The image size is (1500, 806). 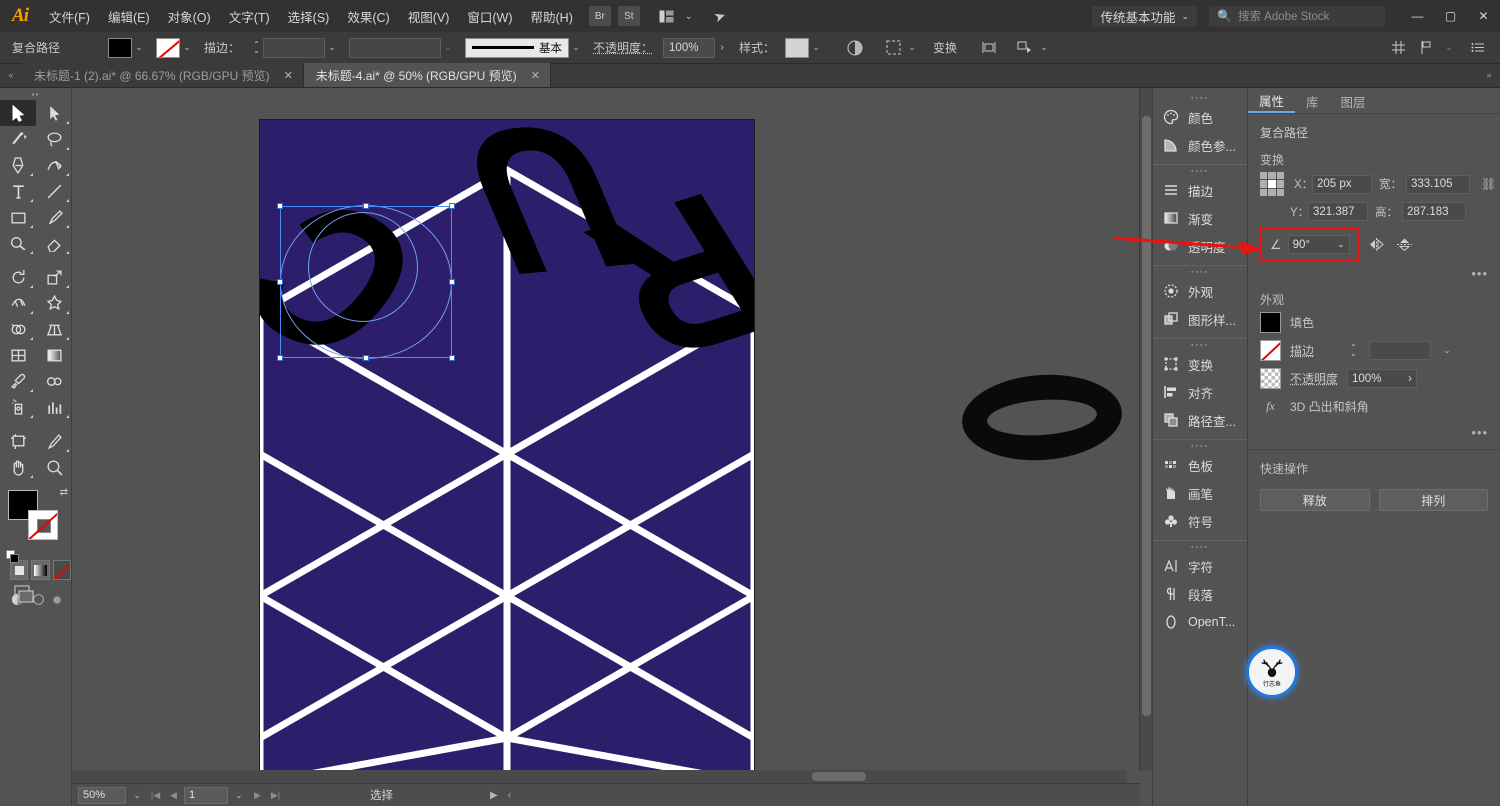 I want to click on style-swatch, so click(x=797, y=47).